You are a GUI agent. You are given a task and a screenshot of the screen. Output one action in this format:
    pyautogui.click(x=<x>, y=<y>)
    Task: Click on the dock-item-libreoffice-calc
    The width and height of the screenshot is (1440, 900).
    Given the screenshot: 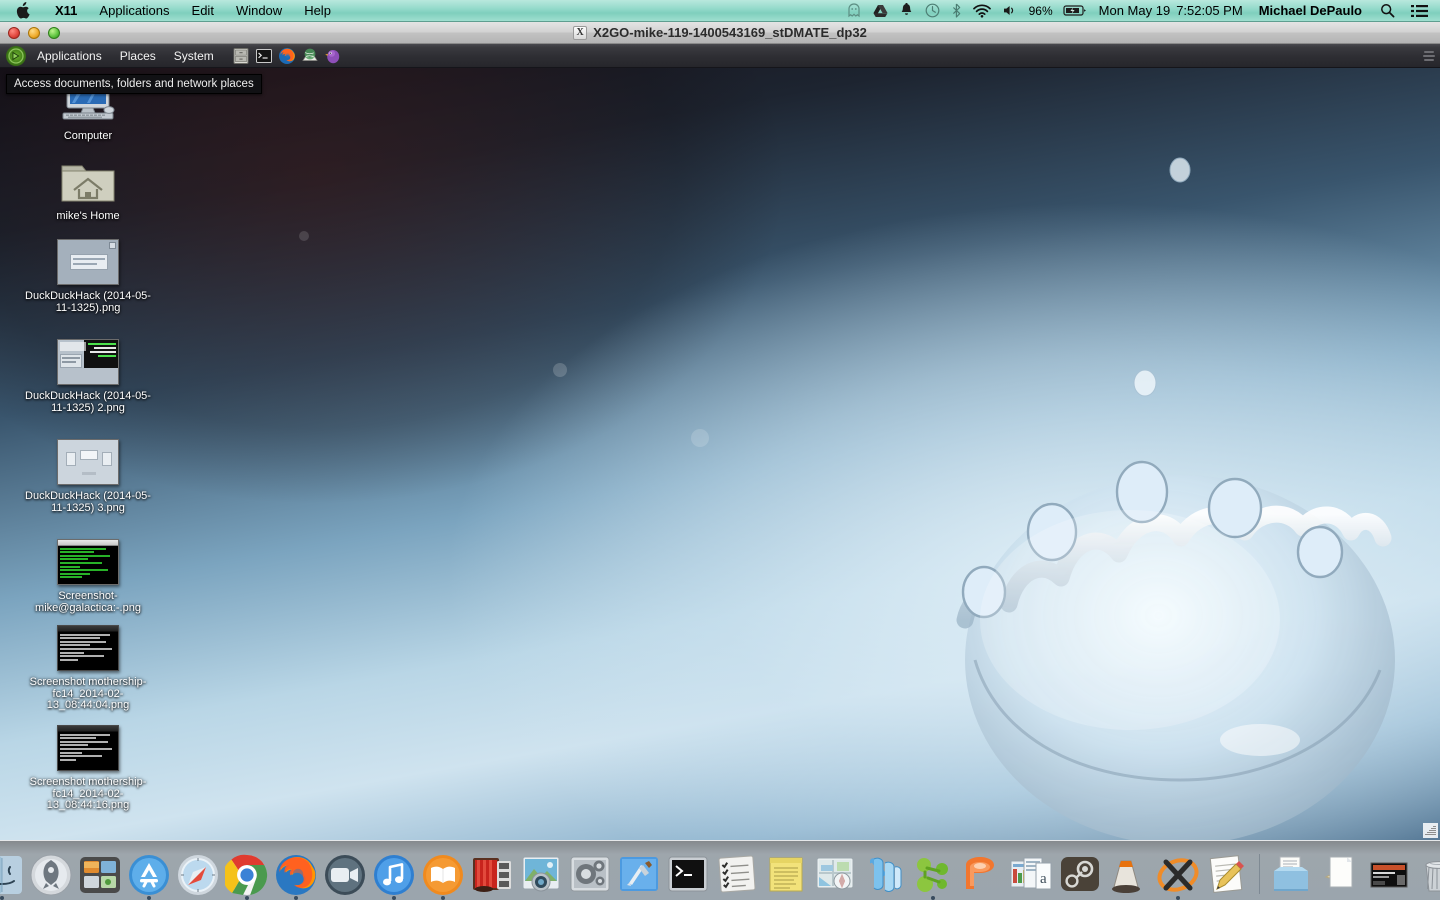 What is the action you would take?
    pyautogui.click(x=933, y=876)
    